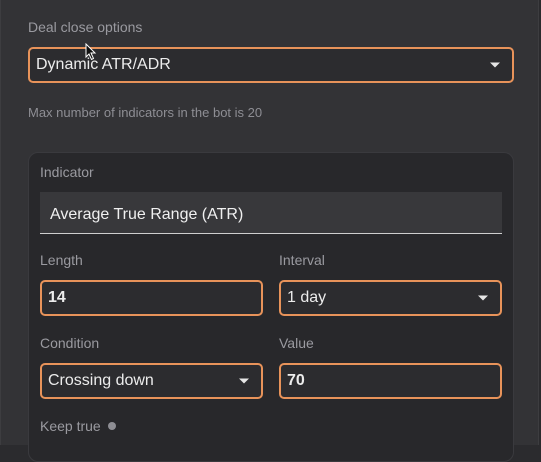 The image size is (541, 462). I want to click on deal-close-label: Deal close options, so click(85, 27).